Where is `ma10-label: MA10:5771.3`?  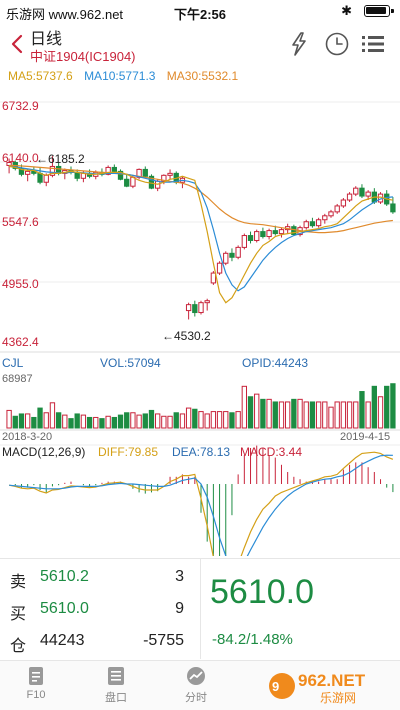 ma10-label: MA10:5771.3 is located at coordinates (120, 76).